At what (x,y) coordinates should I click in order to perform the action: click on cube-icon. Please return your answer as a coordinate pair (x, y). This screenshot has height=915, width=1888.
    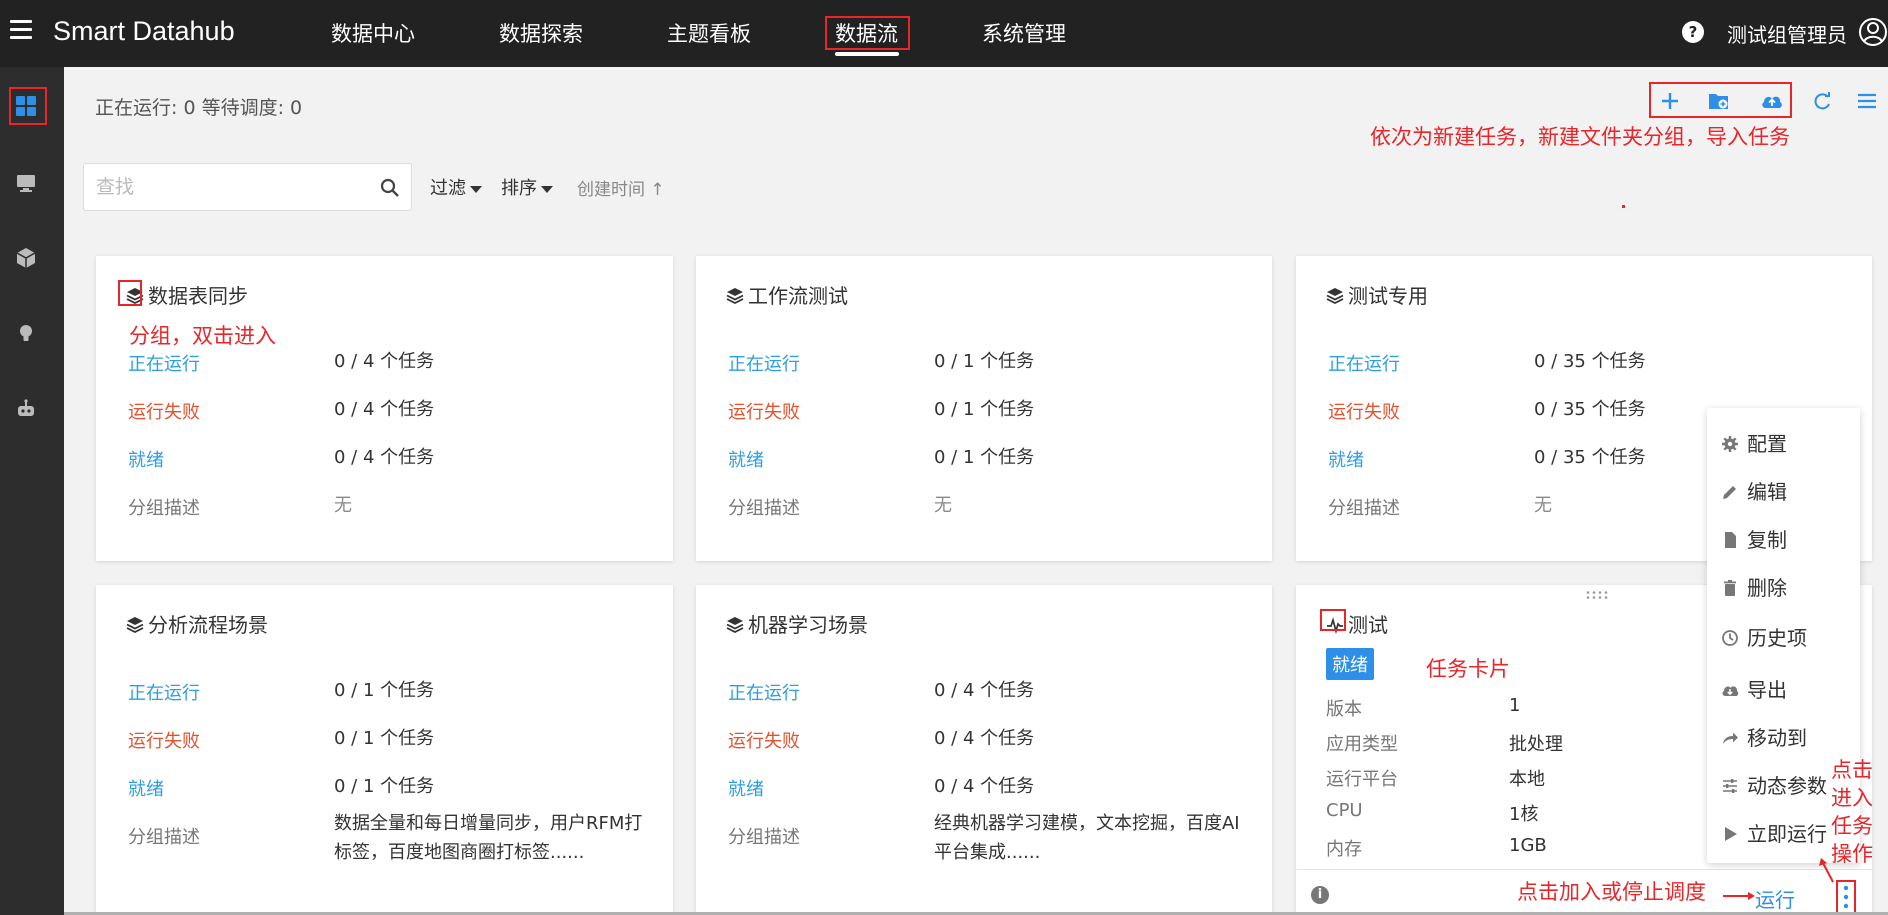
    Looking at the image, I should click on (26, 258).